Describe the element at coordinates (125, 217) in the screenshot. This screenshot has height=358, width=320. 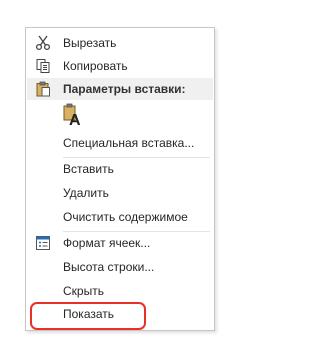
I see `menu-item-label: Очистить содержимое` at that location.